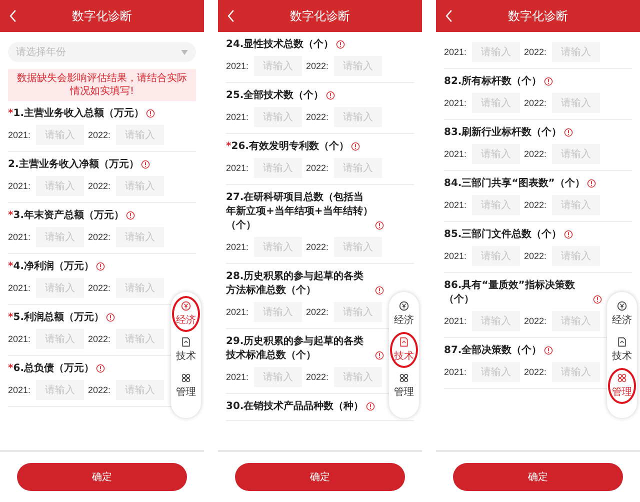  I want to click on question-label: *5.利润总额（万元）, so click(56, 318).